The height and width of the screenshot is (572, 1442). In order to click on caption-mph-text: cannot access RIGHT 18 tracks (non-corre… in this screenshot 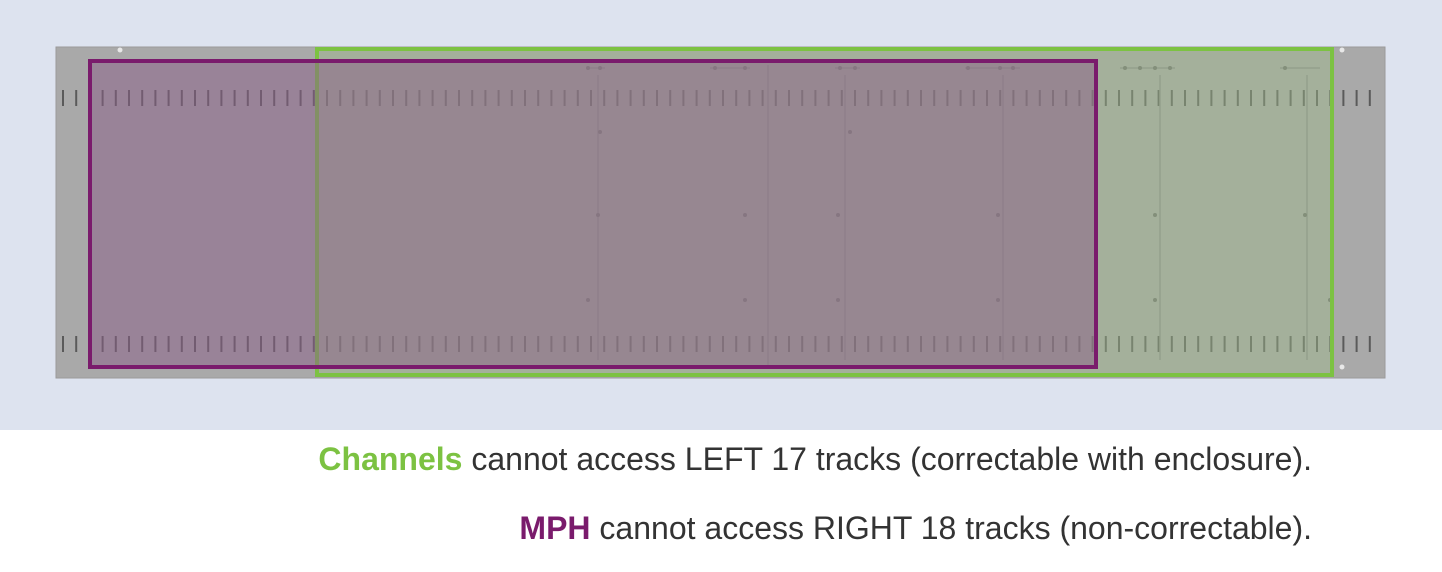, I will do `click(951, 528)`.